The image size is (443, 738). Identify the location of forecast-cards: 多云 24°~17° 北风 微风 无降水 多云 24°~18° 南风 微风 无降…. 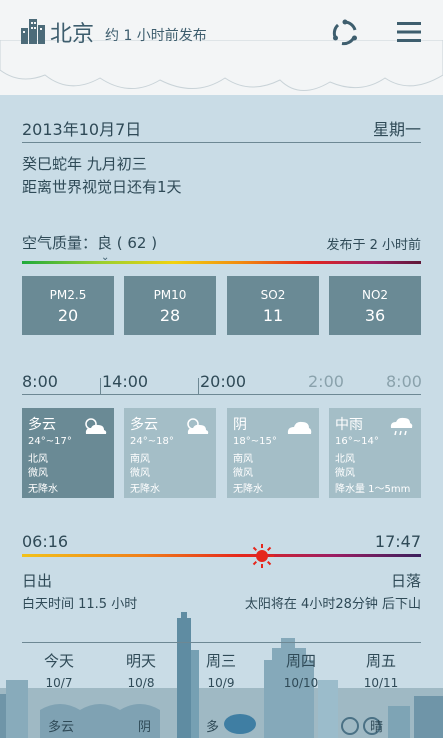
(221, 453).